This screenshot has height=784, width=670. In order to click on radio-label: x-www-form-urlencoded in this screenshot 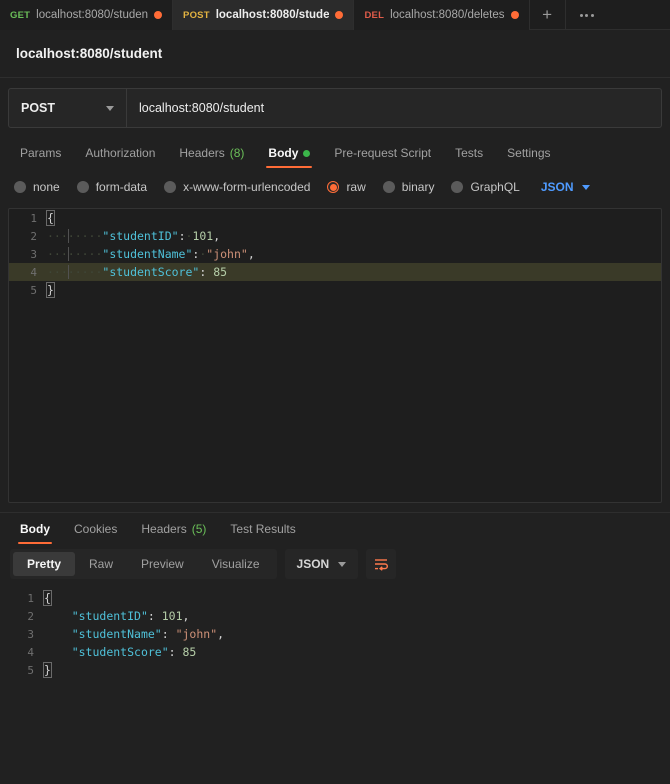, I will do `click(247, 187)`.